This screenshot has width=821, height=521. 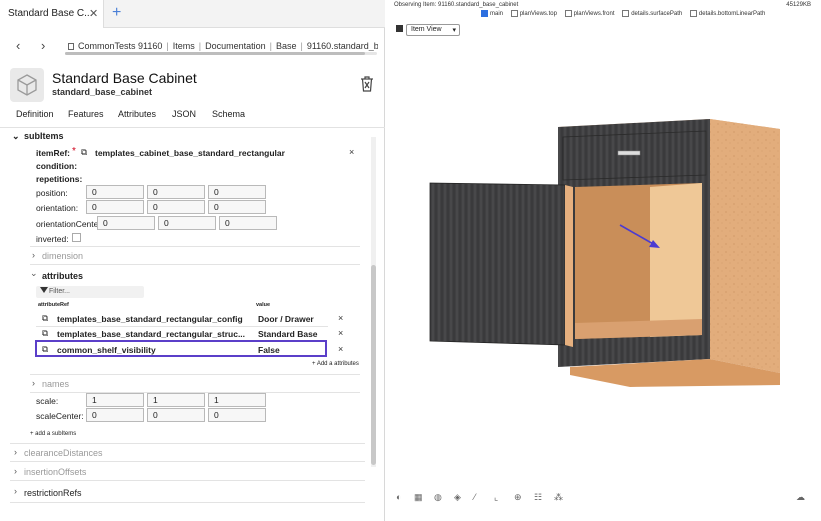 I want to click on form-scrollbar, so click(x=373, y=302).